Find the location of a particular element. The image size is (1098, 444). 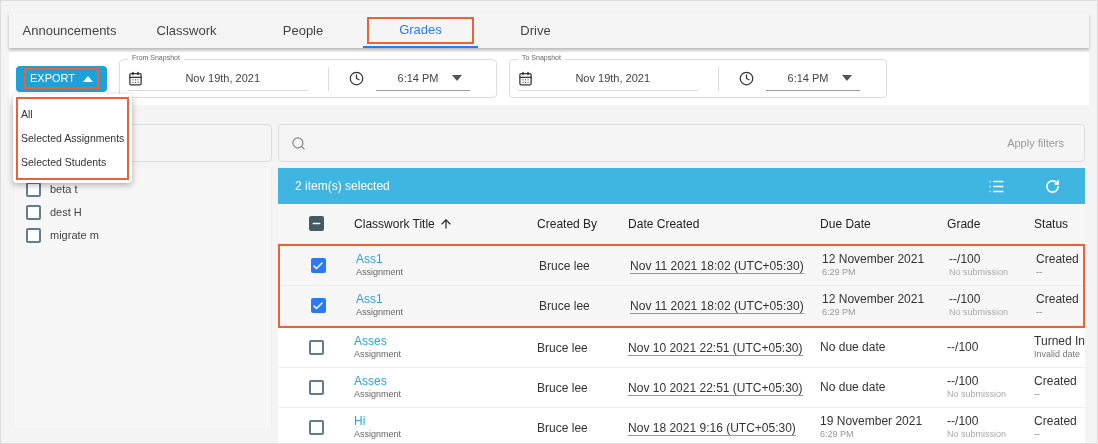

status: Turned In is located at coordinates (1059, 342).